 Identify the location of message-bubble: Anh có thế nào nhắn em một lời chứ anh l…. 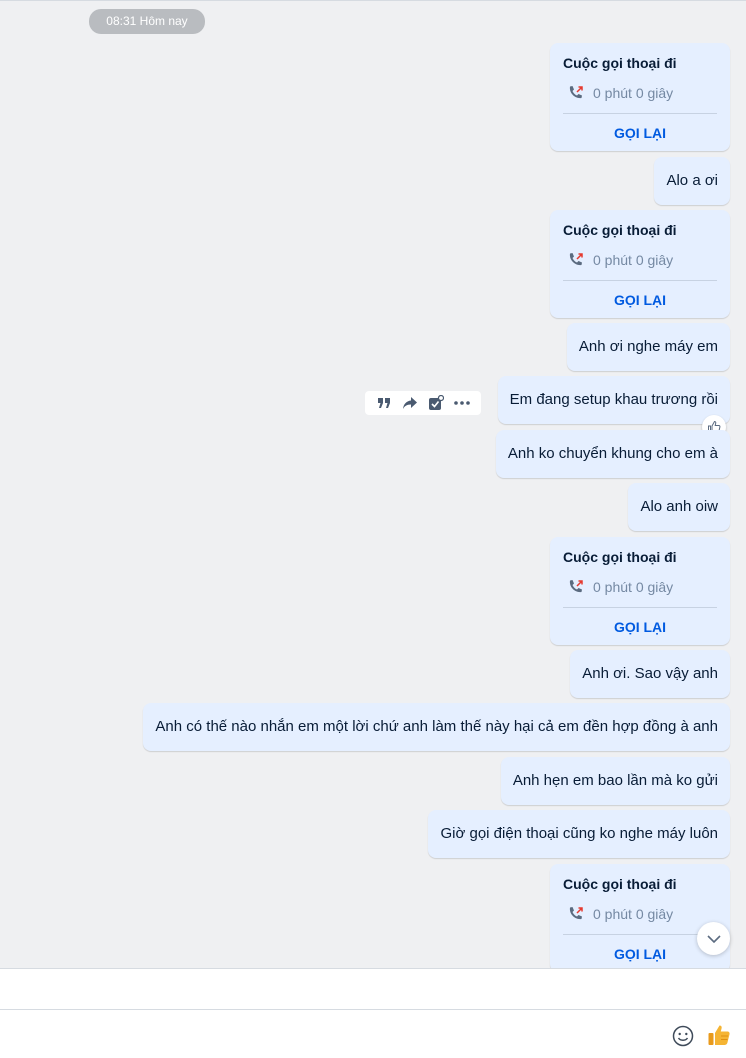
(436, 727).